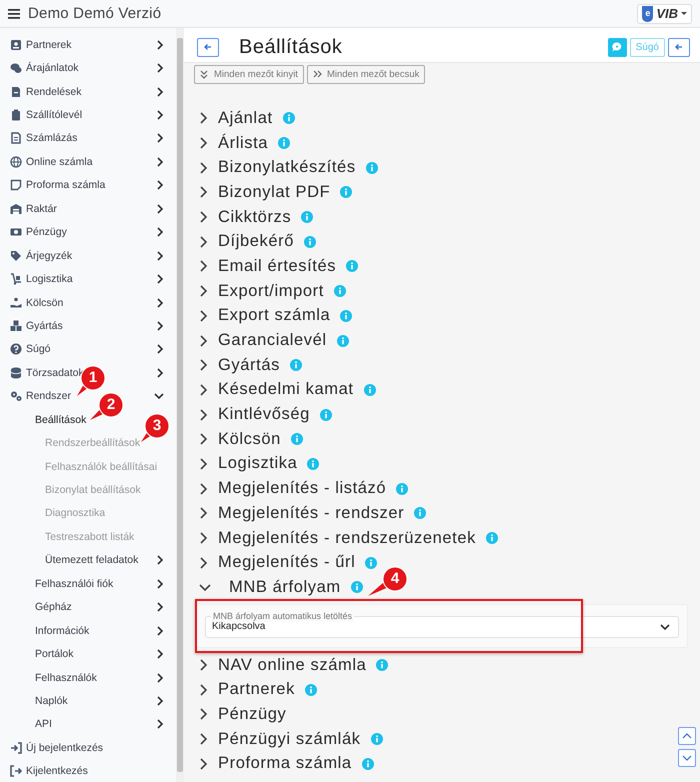 The width and height of the screenshot is (700, 782). What do you see at coordinates (289, 739) in the screenshot?
I see `section-header: Pénzügyi számlák` at bounding box center [289, 739].